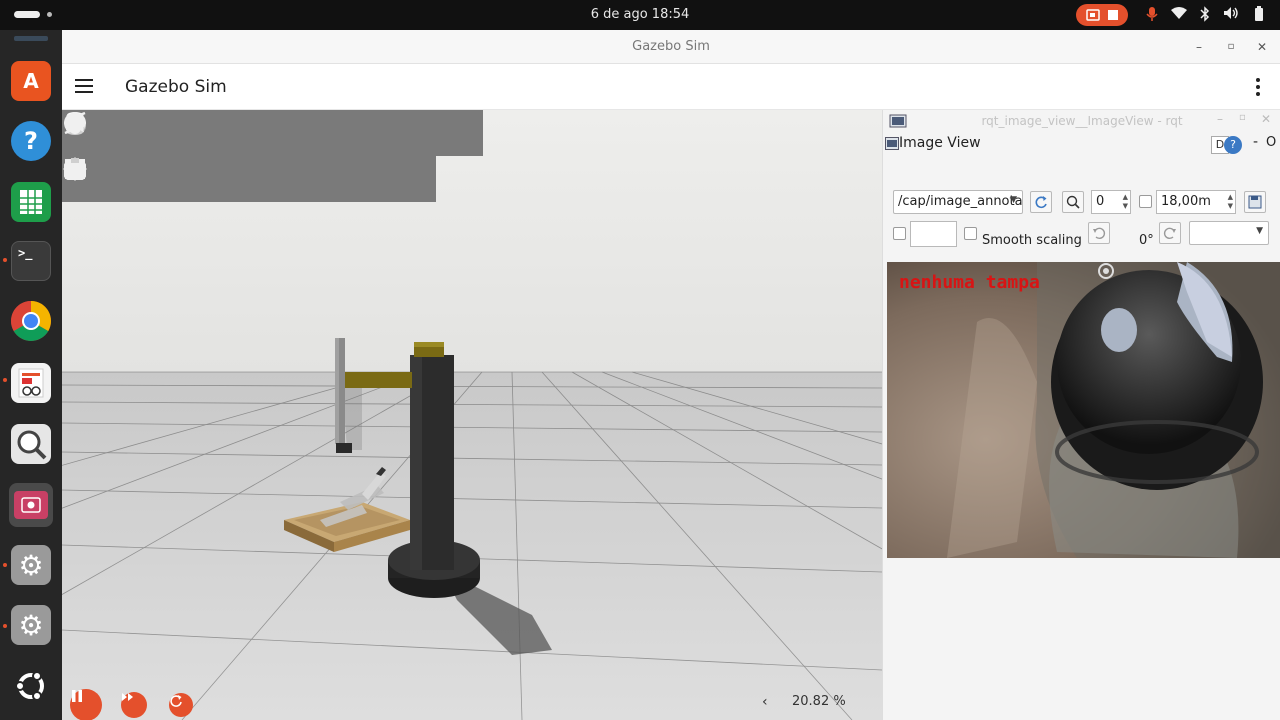  Describe the element at coordinates (31, 625) in the screenshot. I see `dock-settings-2: ⚙` at that location.